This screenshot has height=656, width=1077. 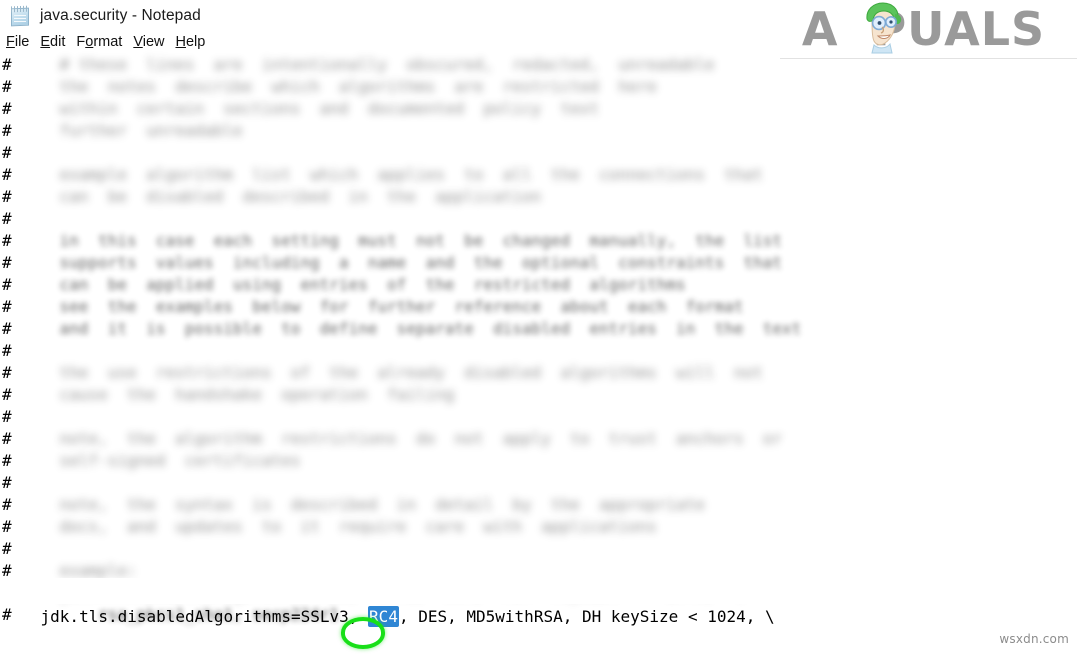 I want to click on brand-divider, so click(x=928, y=58).